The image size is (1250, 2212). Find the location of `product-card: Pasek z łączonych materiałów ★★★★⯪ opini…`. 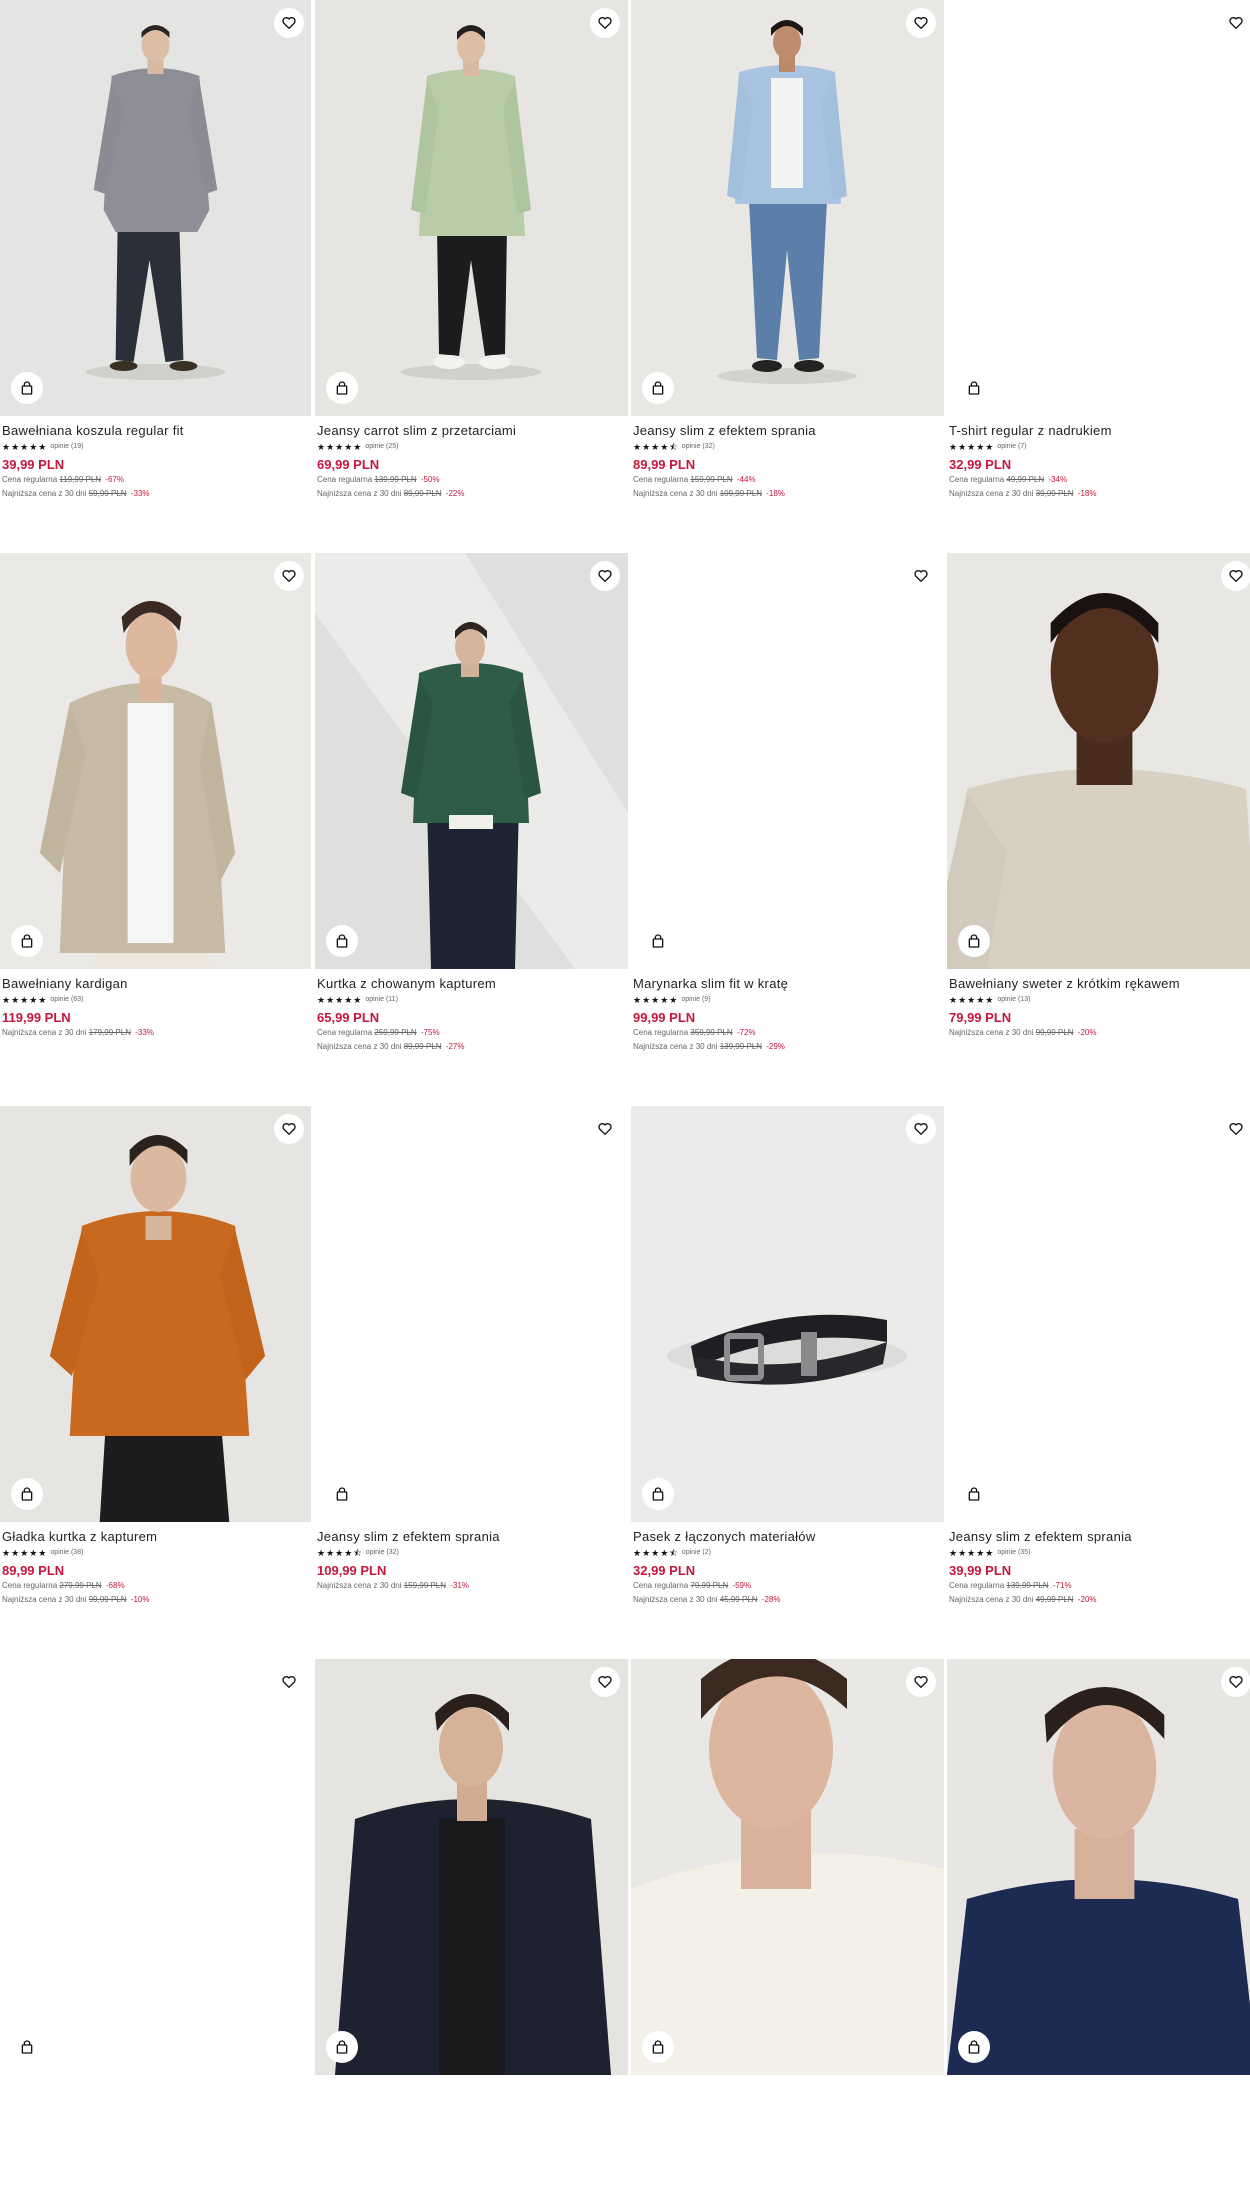

product-card: Pasek z łączonych materiałów ★★★★⯪ opini… is located at coordinates (787, 1382).